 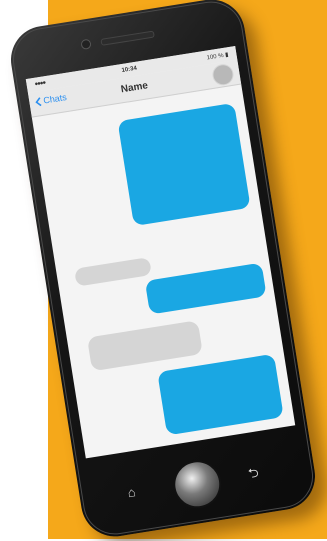 I want to click on signal-indicator: ●●●●, so click(x=40, y=84).